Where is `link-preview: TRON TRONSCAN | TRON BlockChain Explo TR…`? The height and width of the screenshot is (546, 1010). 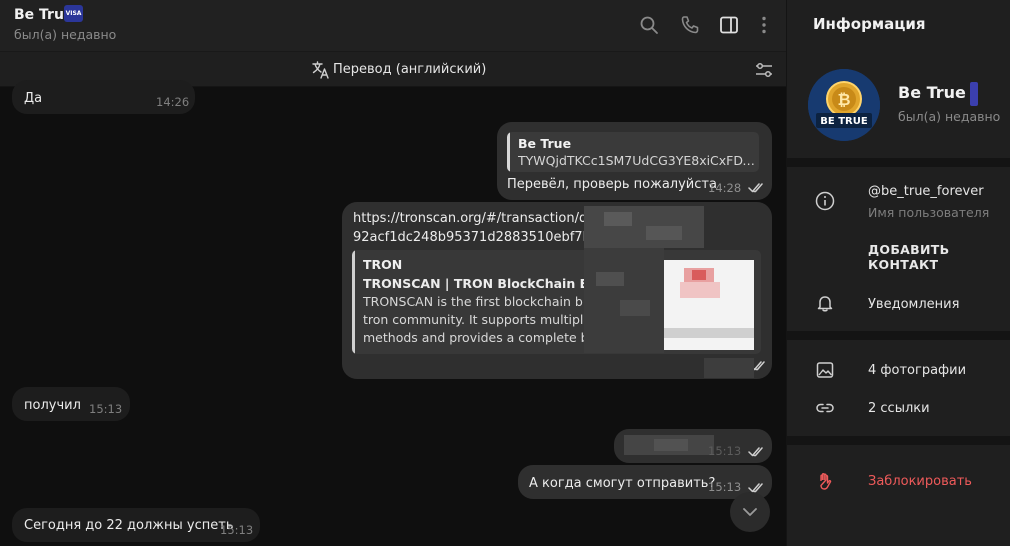 link-preview: TRON TRONSCAN | TRON BlockChain Explo TR… is located at coordinates (556, 302).